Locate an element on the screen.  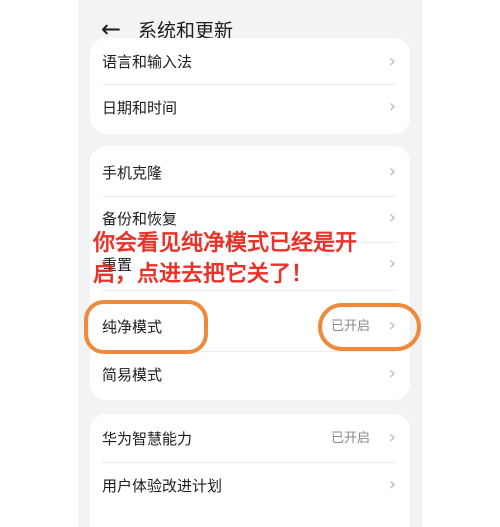
settings-item-language-input: 语言和输入法 › is located at coordinates (250, 63).